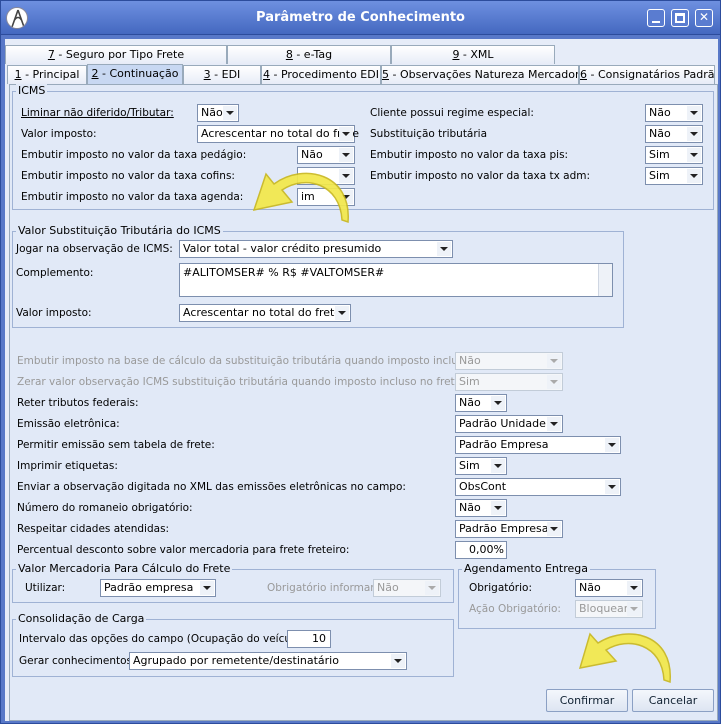  I want to click on combo-value: ObsCont, so click(483, 486).